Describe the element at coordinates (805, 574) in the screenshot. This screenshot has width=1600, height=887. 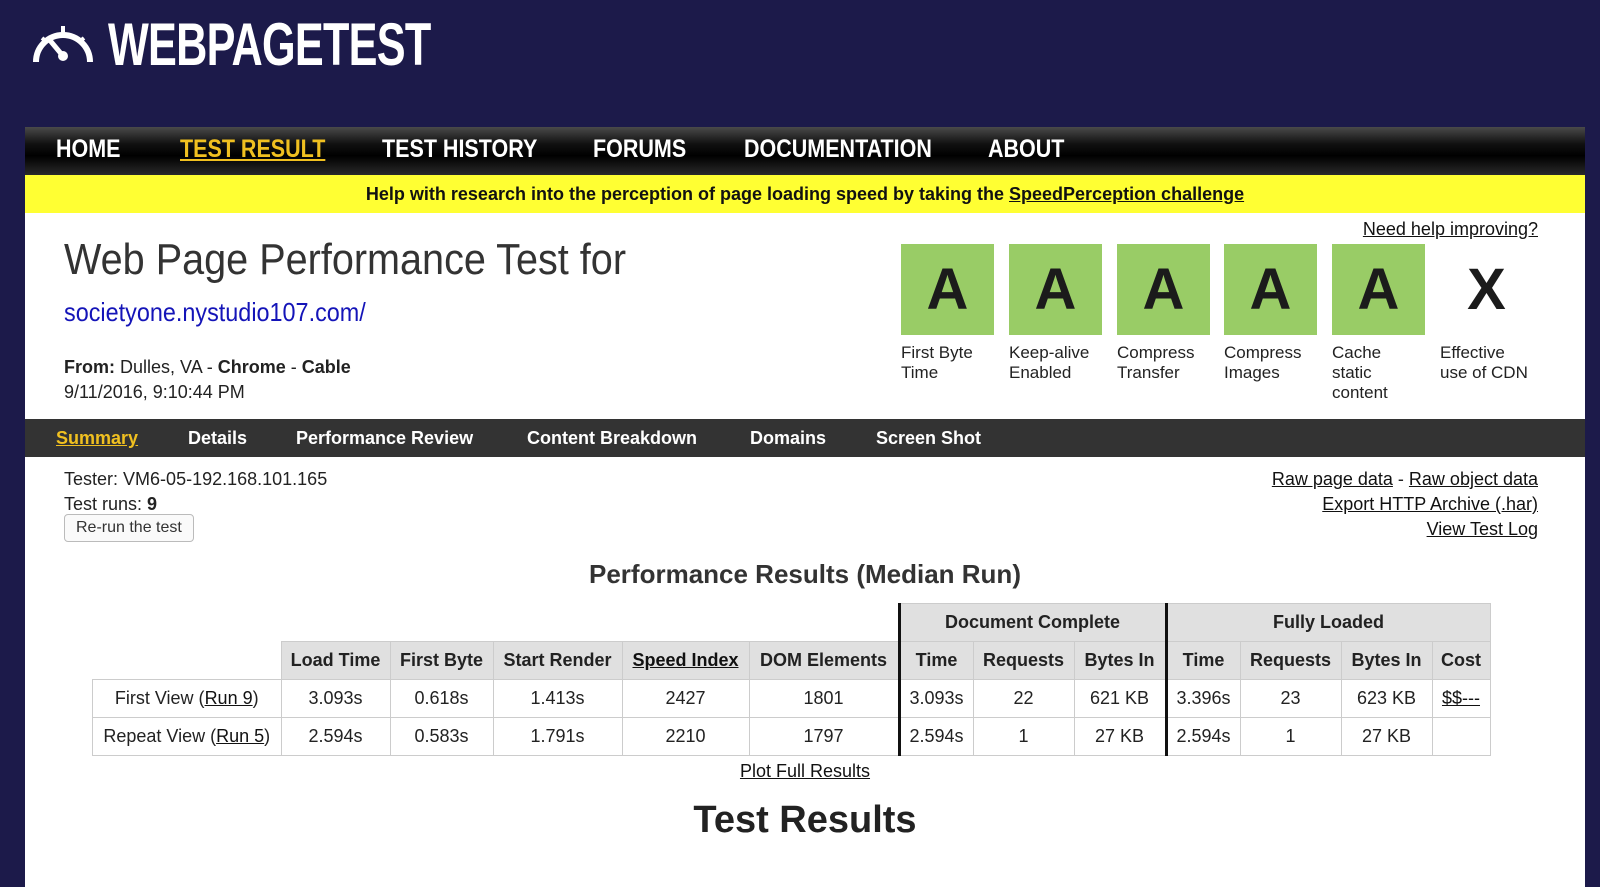
I see `performance-results-title: Performance Results (Median Run)` at that location.